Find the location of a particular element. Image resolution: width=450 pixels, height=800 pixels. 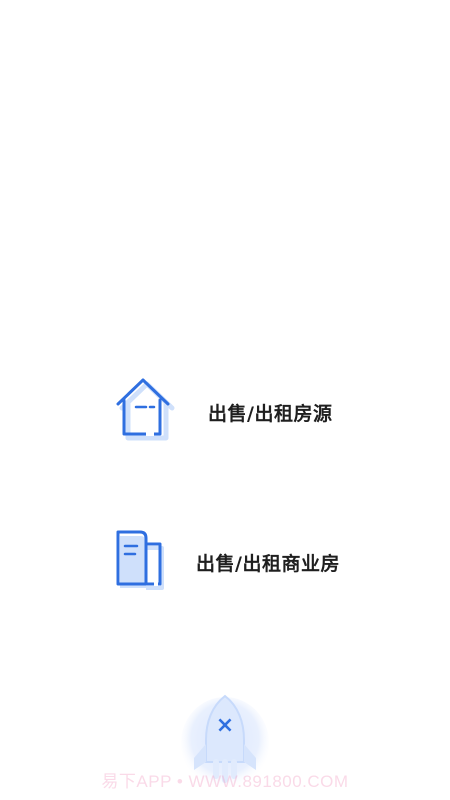

sell-rent-housing-option: 出售/出租房源 is located at coordinates (221, 411).